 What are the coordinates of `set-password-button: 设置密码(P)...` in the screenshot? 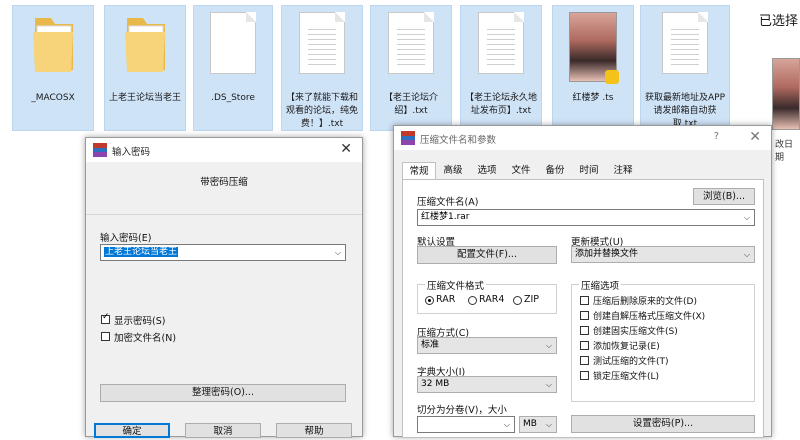 It's located at (663, 424).